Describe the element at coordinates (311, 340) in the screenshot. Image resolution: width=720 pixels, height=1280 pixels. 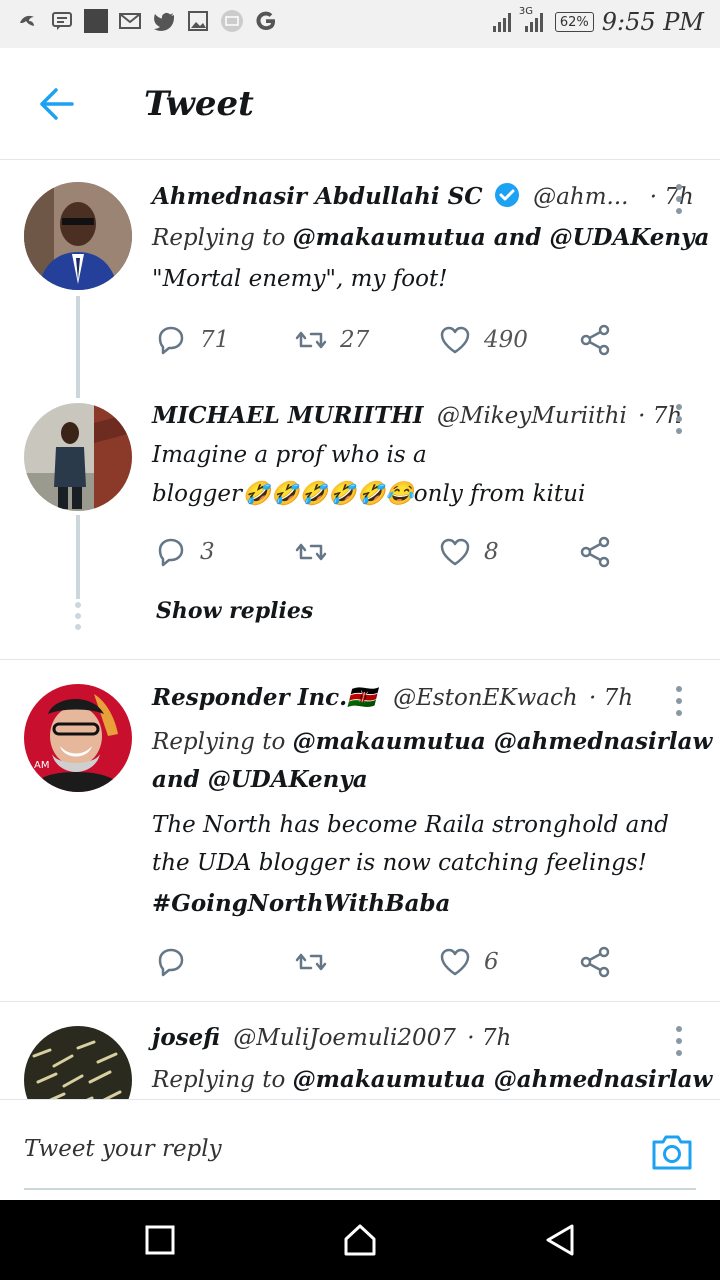
I see `retweet-icon` at that location.